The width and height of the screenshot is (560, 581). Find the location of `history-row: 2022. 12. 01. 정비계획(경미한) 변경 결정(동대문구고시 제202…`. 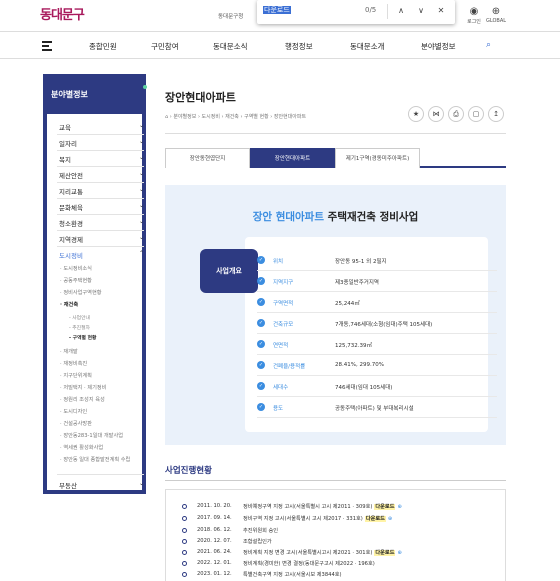

history-row: 2022. 12. 01. 정비계획(경미한) 변경 결정(동대문구고시 제202… is located at coordinates (342, 564).